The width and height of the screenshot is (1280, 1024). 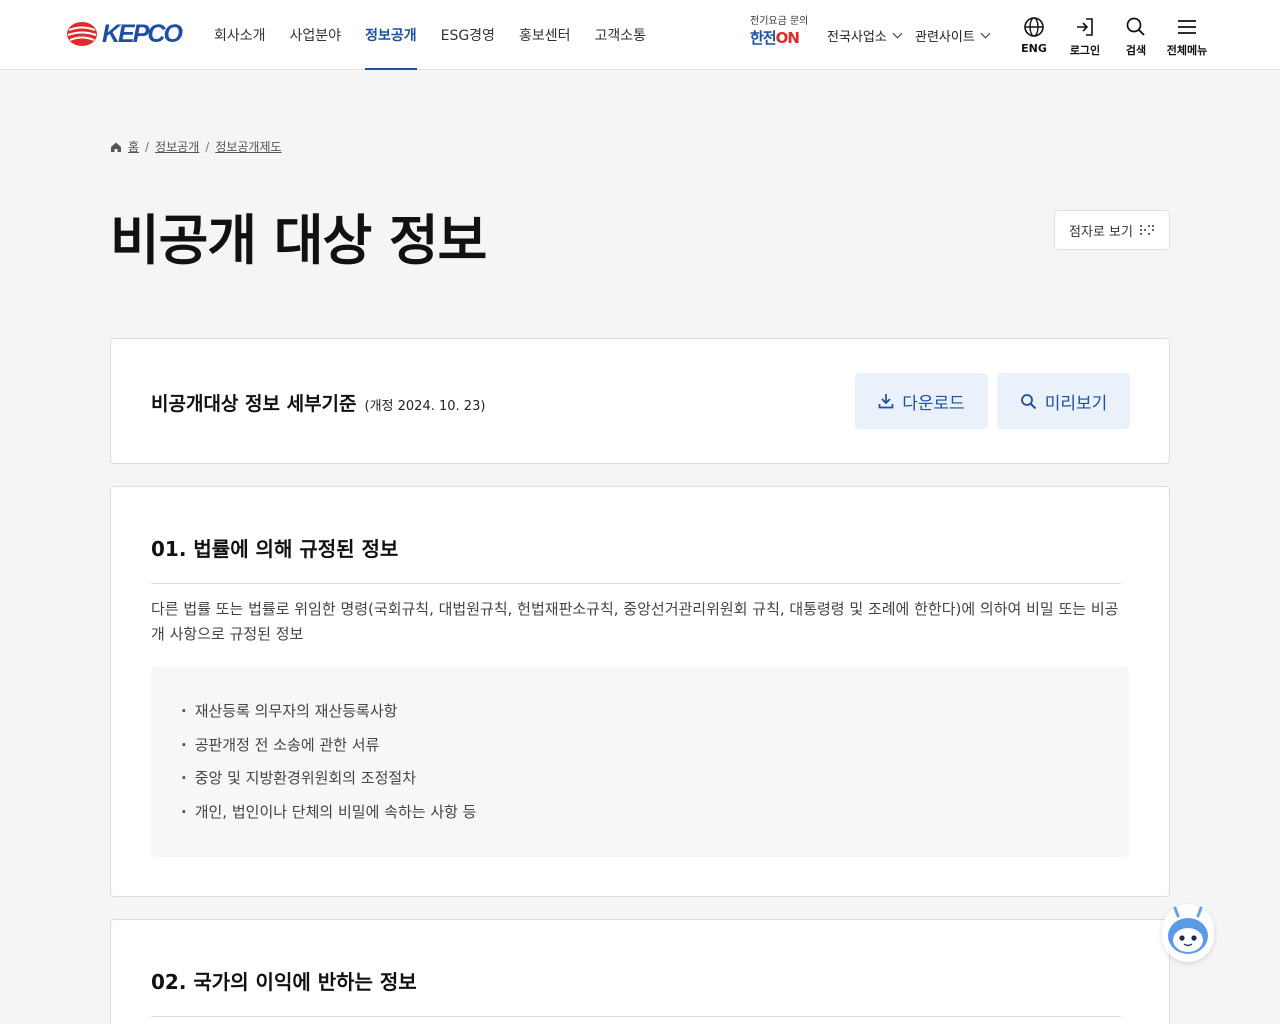 What do you see at coordinates (1146, 230) in the screenshot?
I see `braille-icon` at bounding box center [1146, 230].